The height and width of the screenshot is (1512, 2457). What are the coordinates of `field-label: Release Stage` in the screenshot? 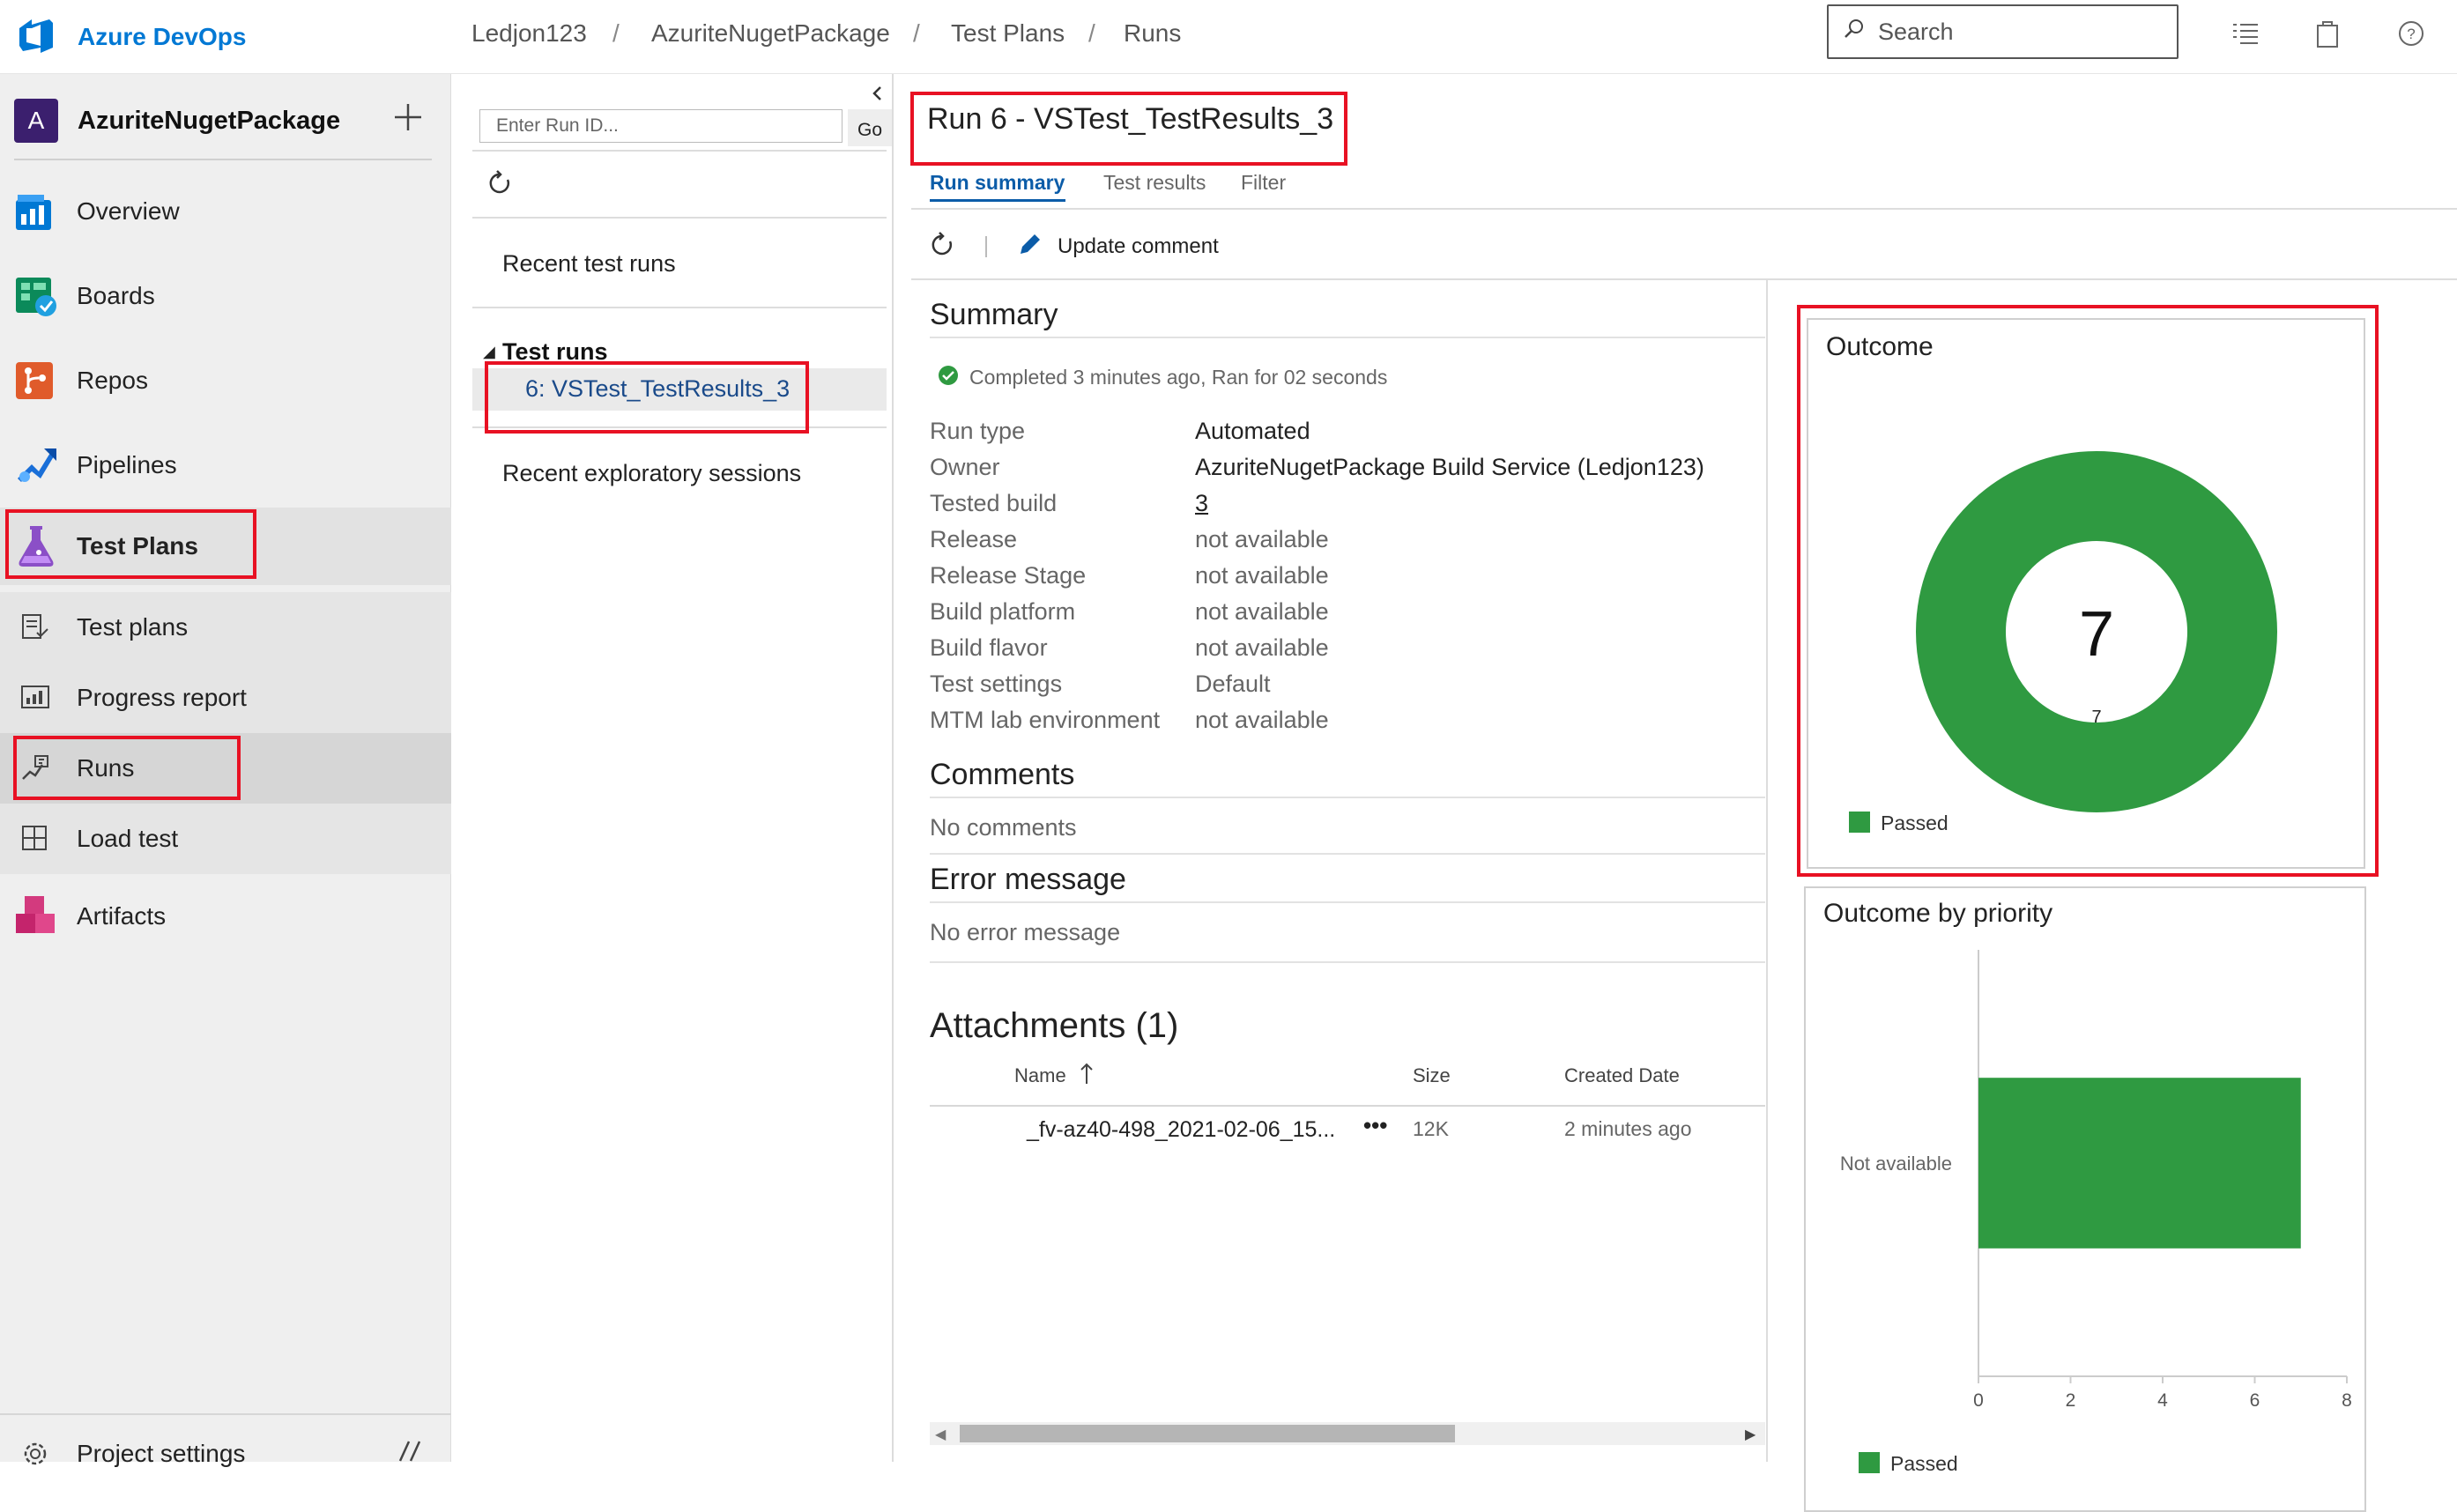 It's located at (1008, 575).